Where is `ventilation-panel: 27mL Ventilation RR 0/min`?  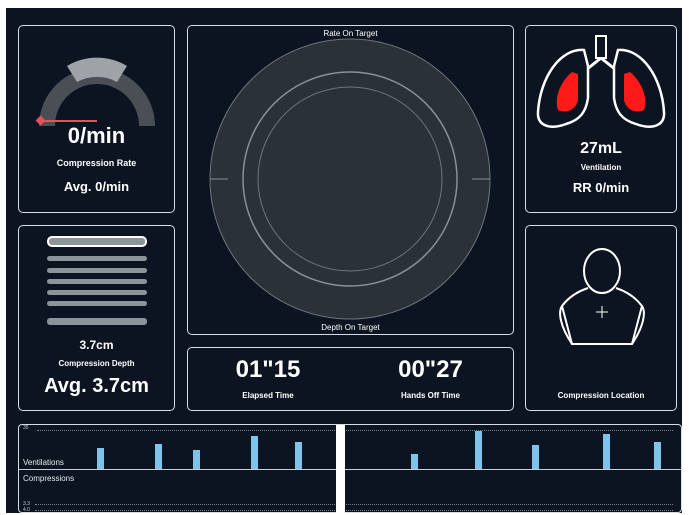
ventilation-panel: 27mL Ventilation RR 0/min is located at coordinates (601, 119).